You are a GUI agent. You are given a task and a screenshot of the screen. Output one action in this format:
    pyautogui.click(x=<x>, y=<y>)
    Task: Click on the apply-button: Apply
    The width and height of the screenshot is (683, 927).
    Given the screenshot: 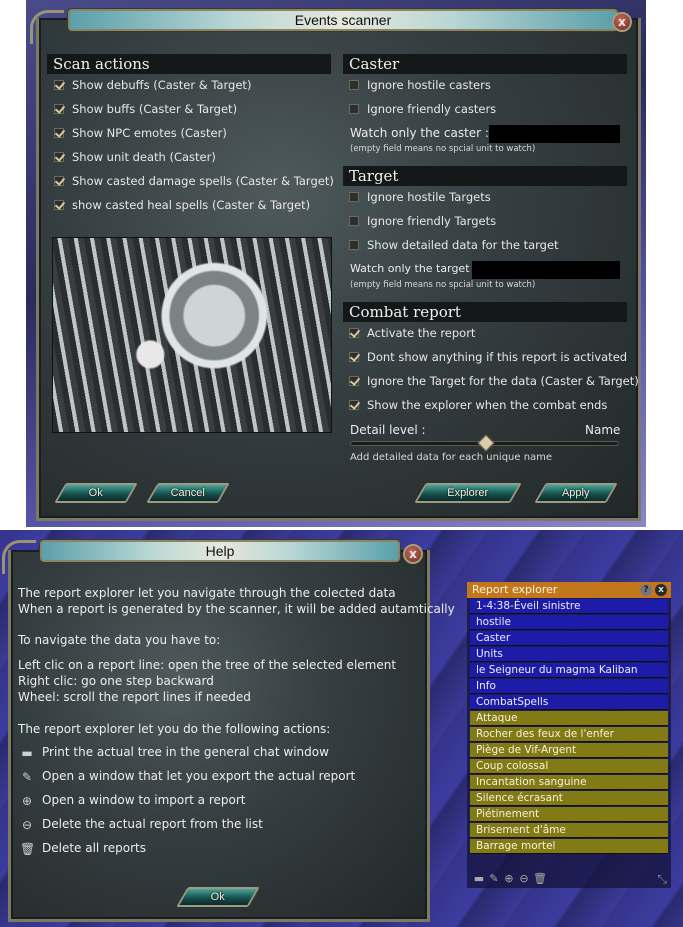 What is the action you would take?
    pyautogui.click(x=576, y=493)
    